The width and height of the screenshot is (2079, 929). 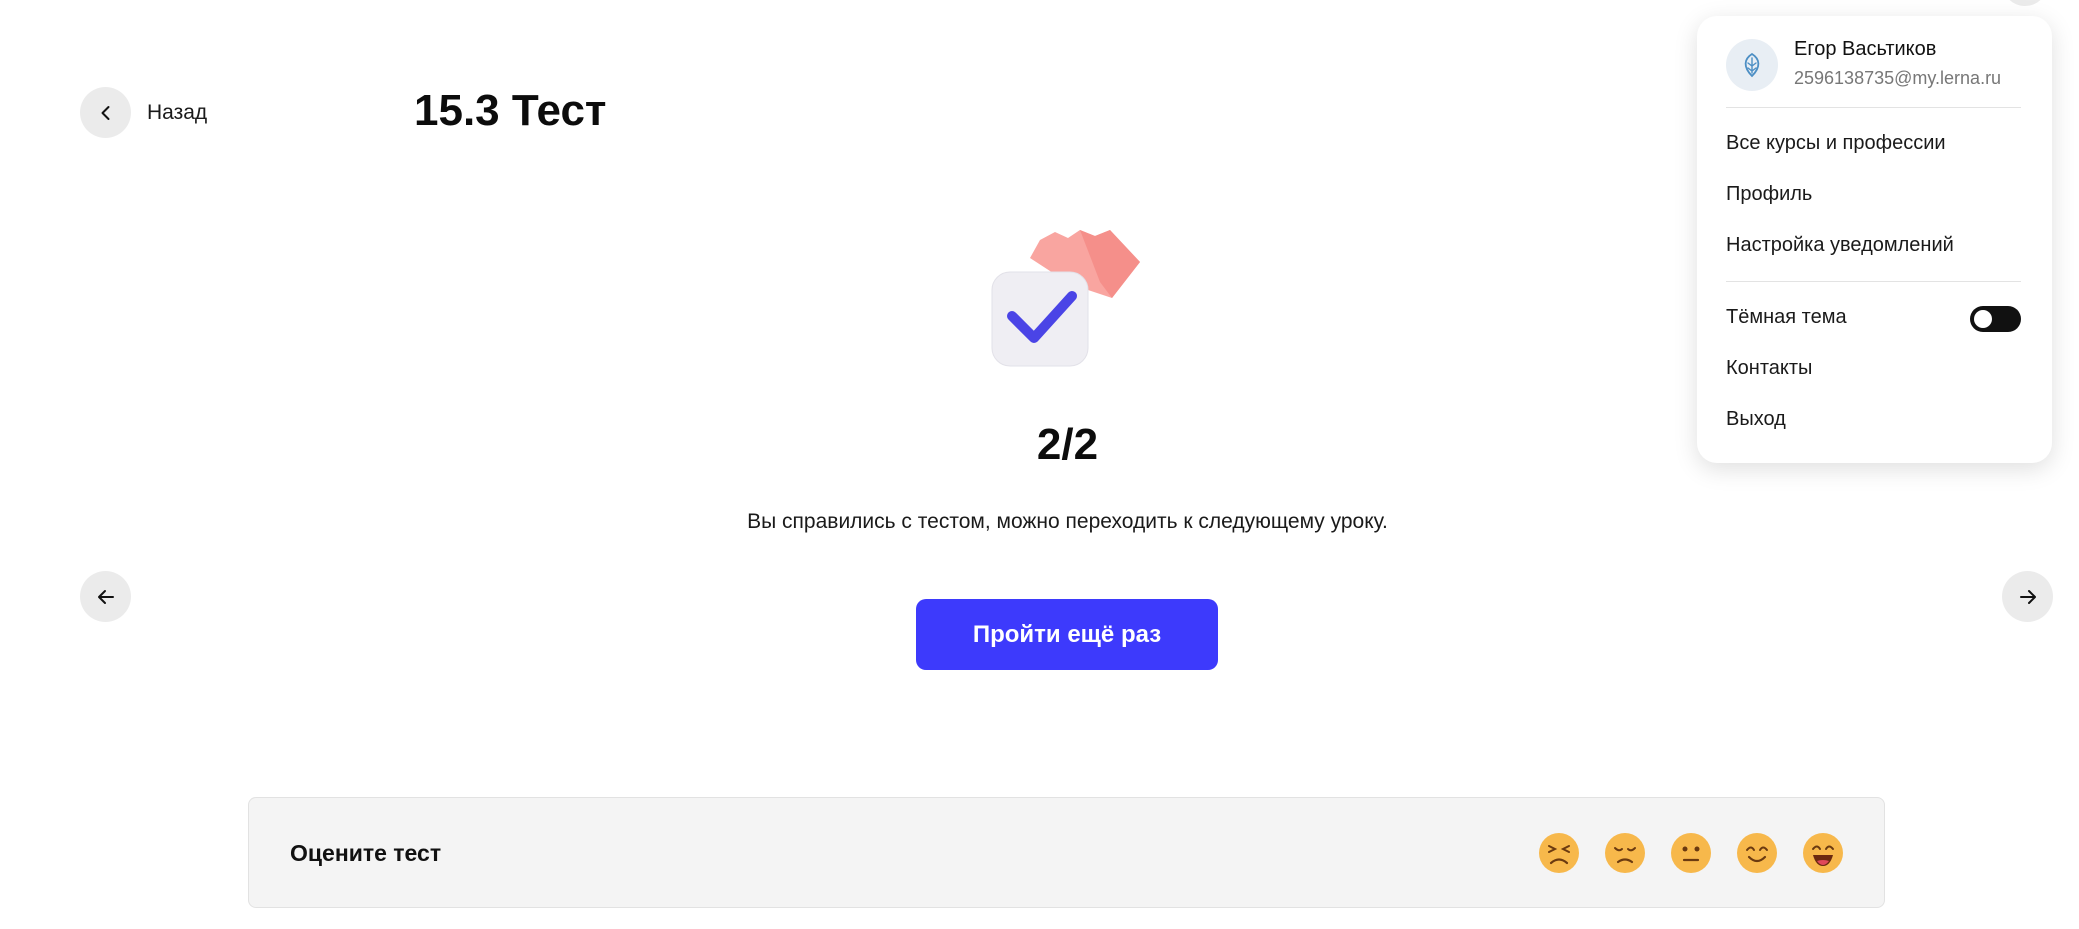 I want to click on menu-item-profile: Профиль, so click(x=1769, y=194).